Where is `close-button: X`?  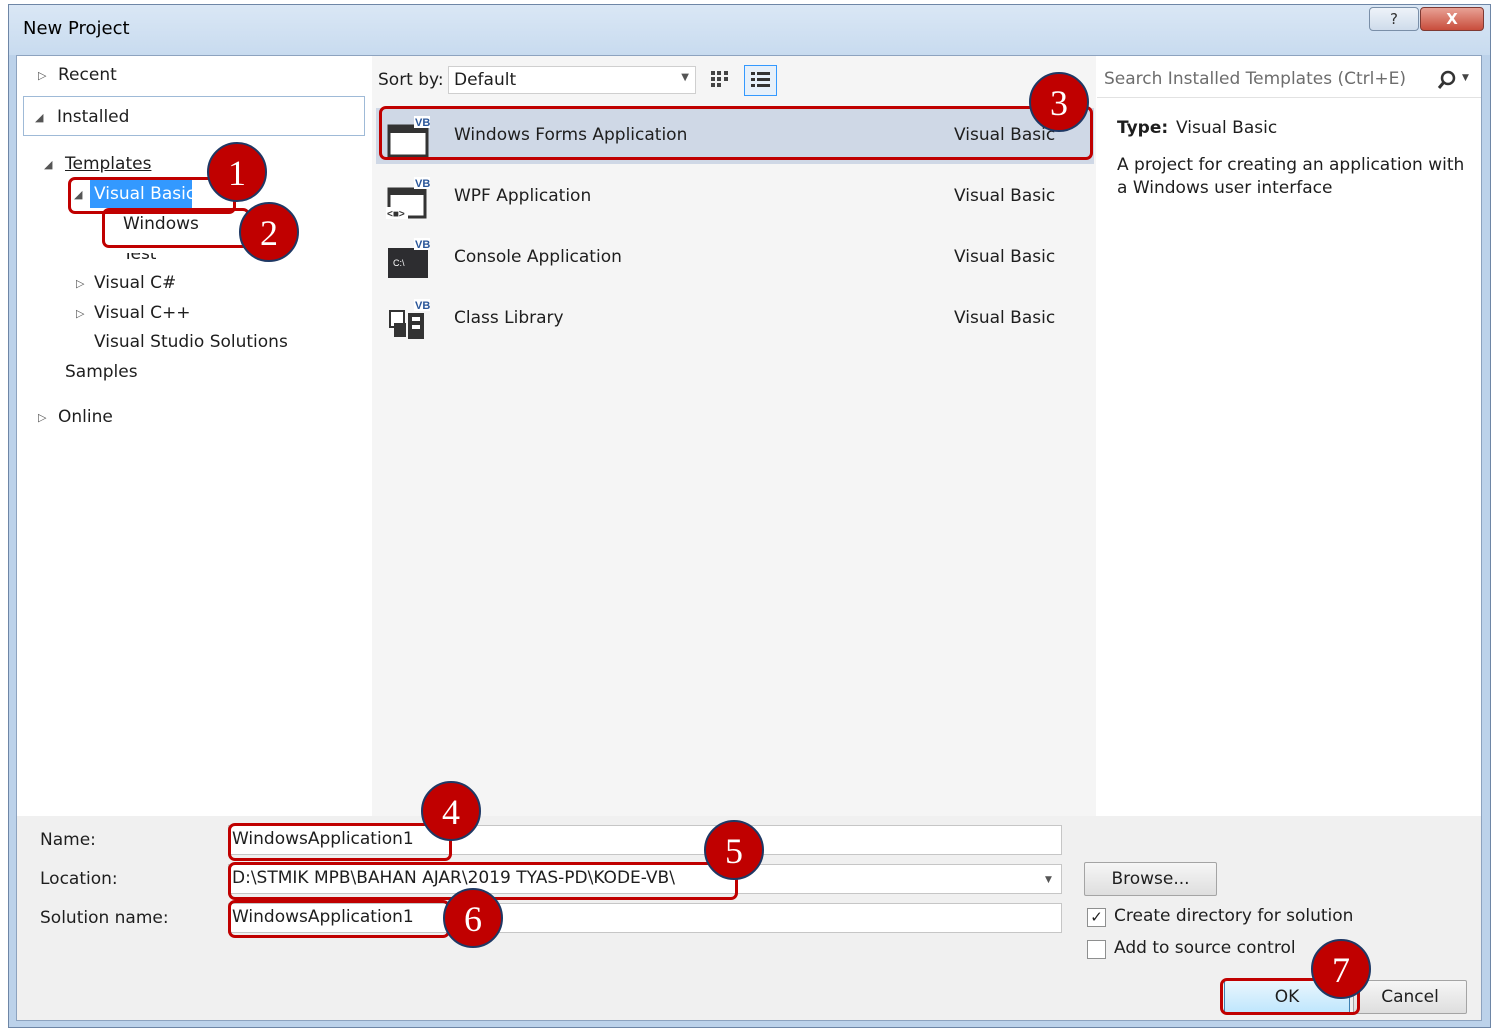 close-button: X is located at coordinates (1452, 19).